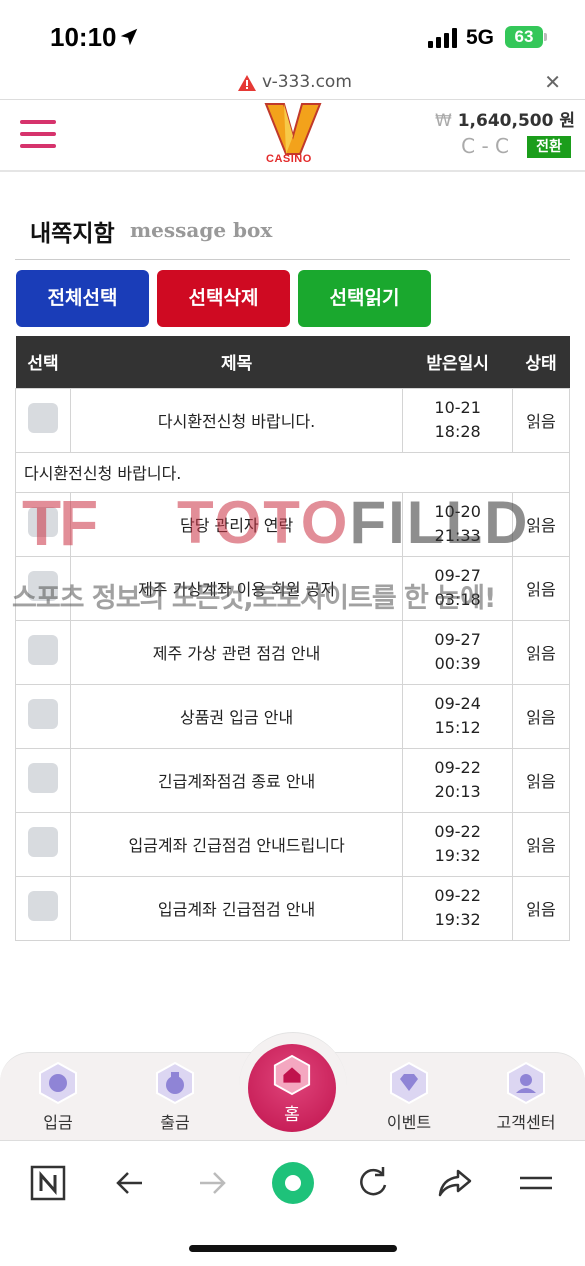  What do you see at coordinates (442, 38) in the screenshot?
I see `signal-icon` at bounding box center [442, 38].